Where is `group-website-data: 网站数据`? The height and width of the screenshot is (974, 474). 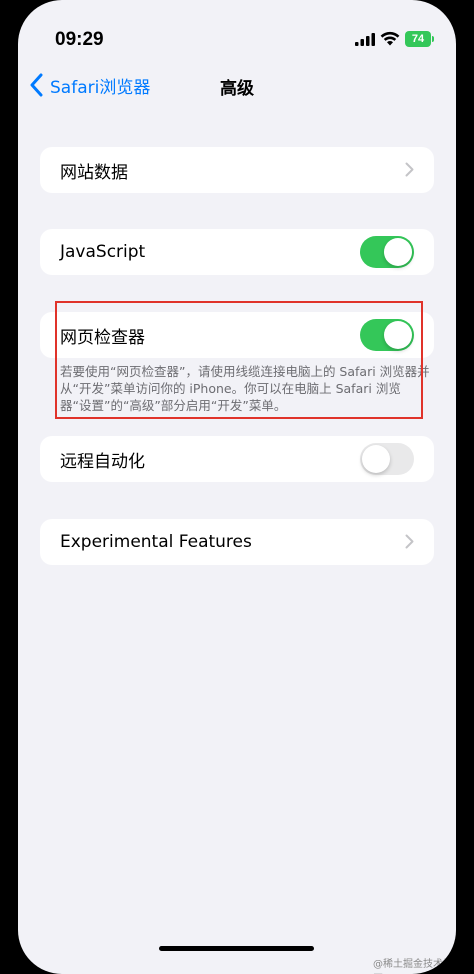
group-website-data: 网站数据 is located at coordinates (237, 170).